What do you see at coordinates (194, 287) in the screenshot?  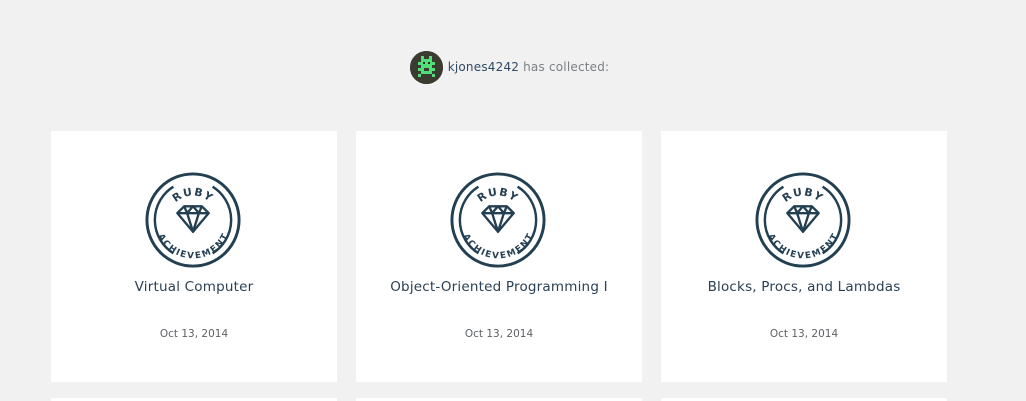 I see `achievement-title: Virtual Computer` at bounding box center [194, 287].